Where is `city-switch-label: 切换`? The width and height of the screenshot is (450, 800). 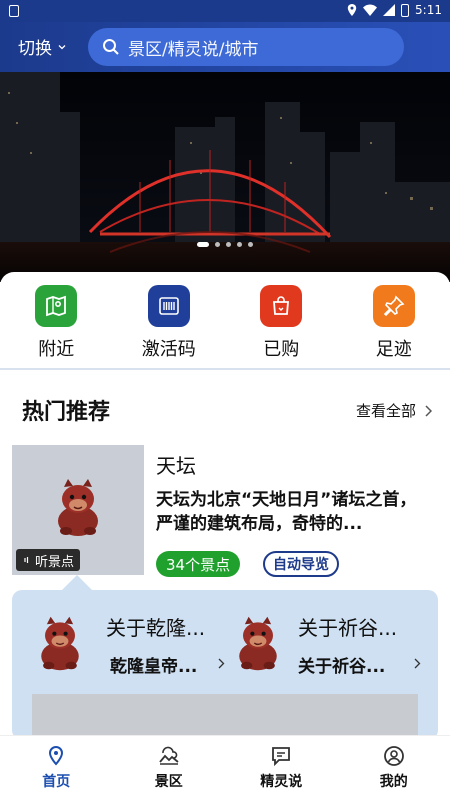 city-switch-label: 切换 is located at coordinates (35, 49).